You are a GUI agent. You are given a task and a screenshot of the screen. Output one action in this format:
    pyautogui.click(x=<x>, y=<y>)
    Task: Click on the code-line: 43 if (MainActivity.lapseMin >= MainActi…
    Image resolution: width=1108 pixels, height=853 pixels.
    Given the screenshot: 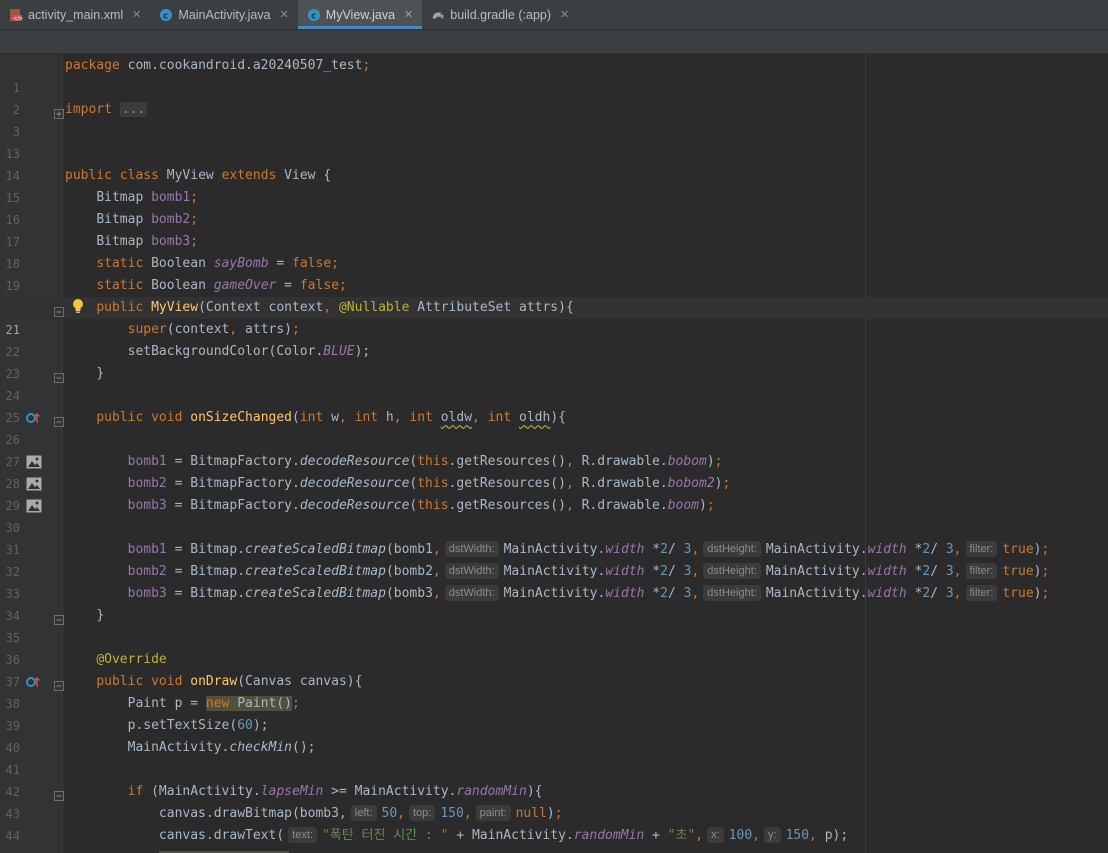 What is the action you would take?
    pyautogui.click(x=554, y=801)
    